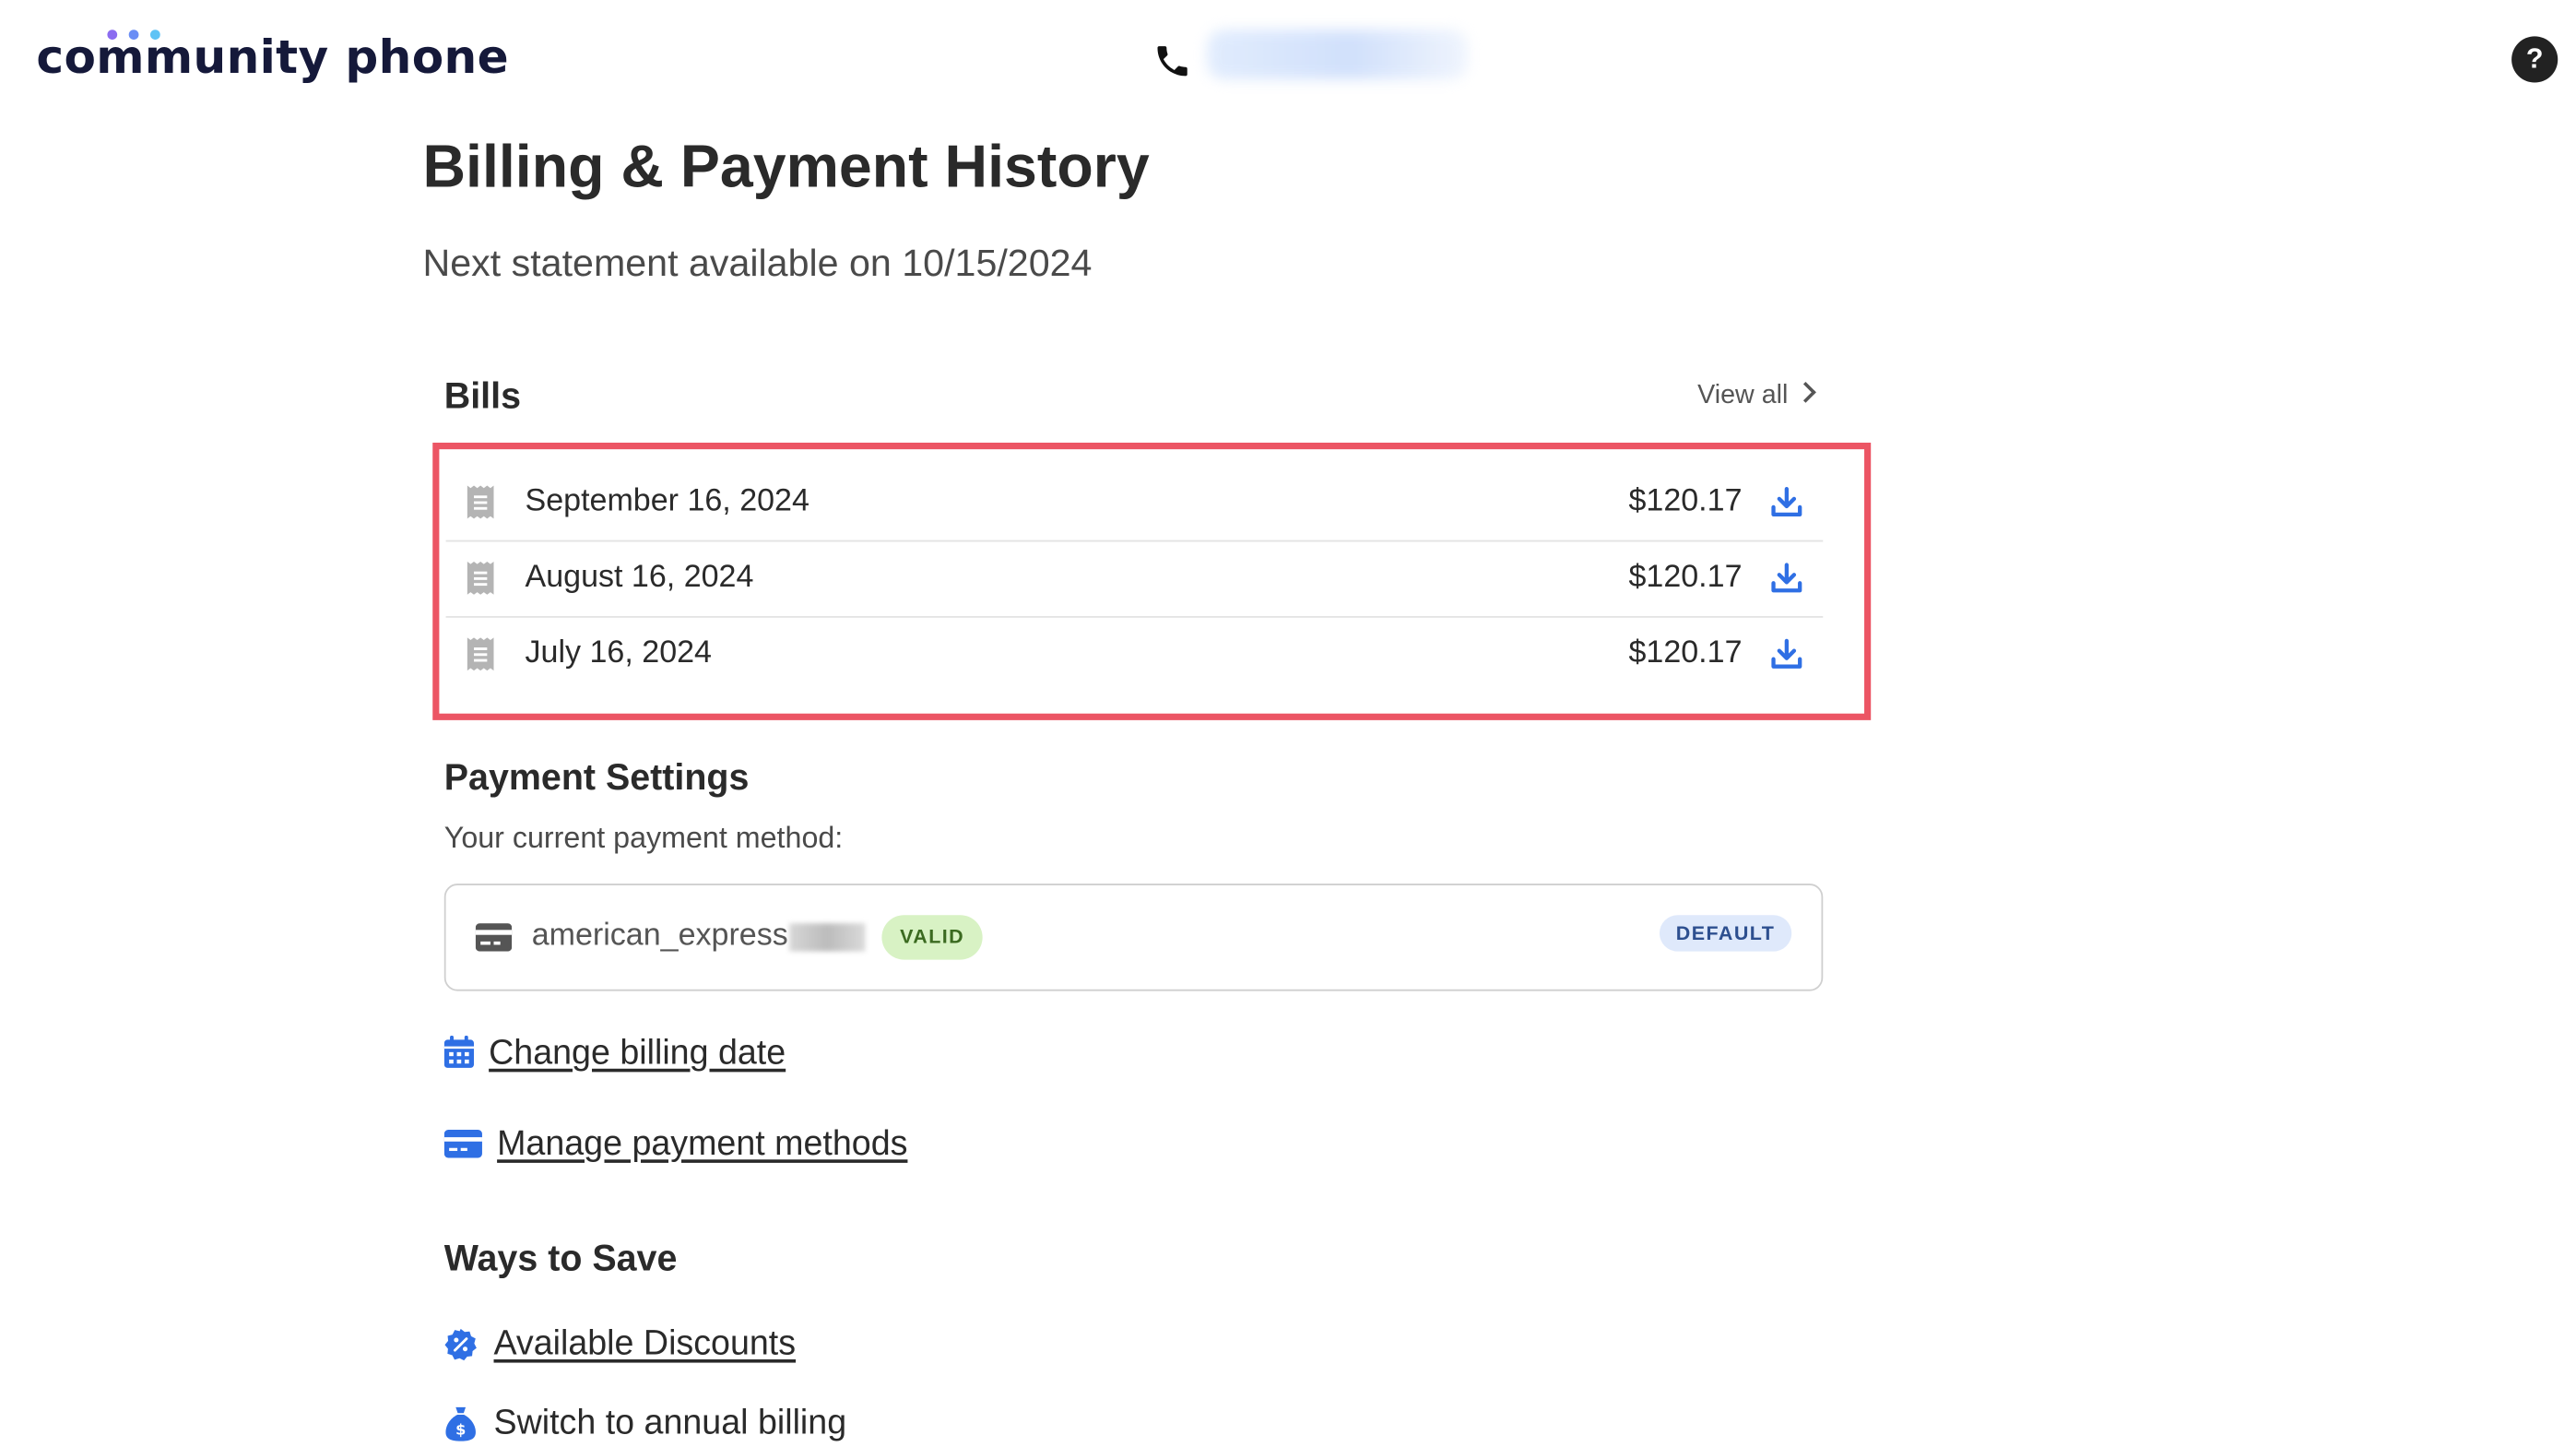 The image size is (2576, 1447). What do you see at coordinates (645, 1343) in the screenshot?
I see `available-discounts-label: Available Discounts` at bounding box center [645, 1343].